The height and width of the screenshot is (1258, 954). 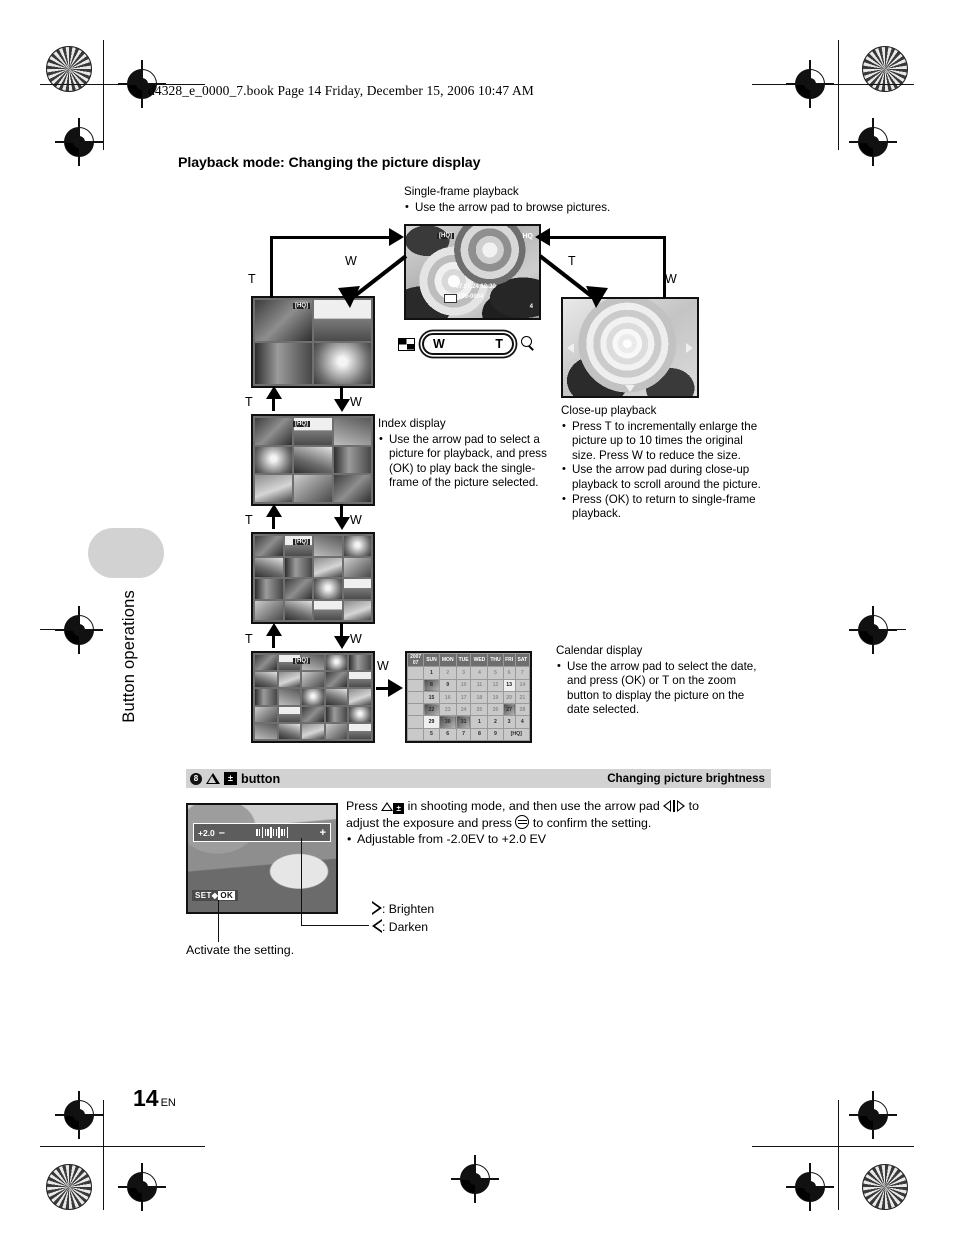 I want to click on calendar-day: 25, so click(x=479, y=710).